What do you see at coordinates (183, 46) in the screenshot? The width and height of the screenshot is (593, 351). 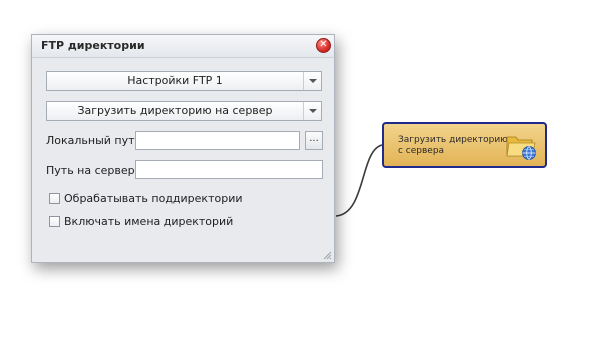 I see `dialog-titlebar: FTP директории ✕` at bounding box center [183, 46].